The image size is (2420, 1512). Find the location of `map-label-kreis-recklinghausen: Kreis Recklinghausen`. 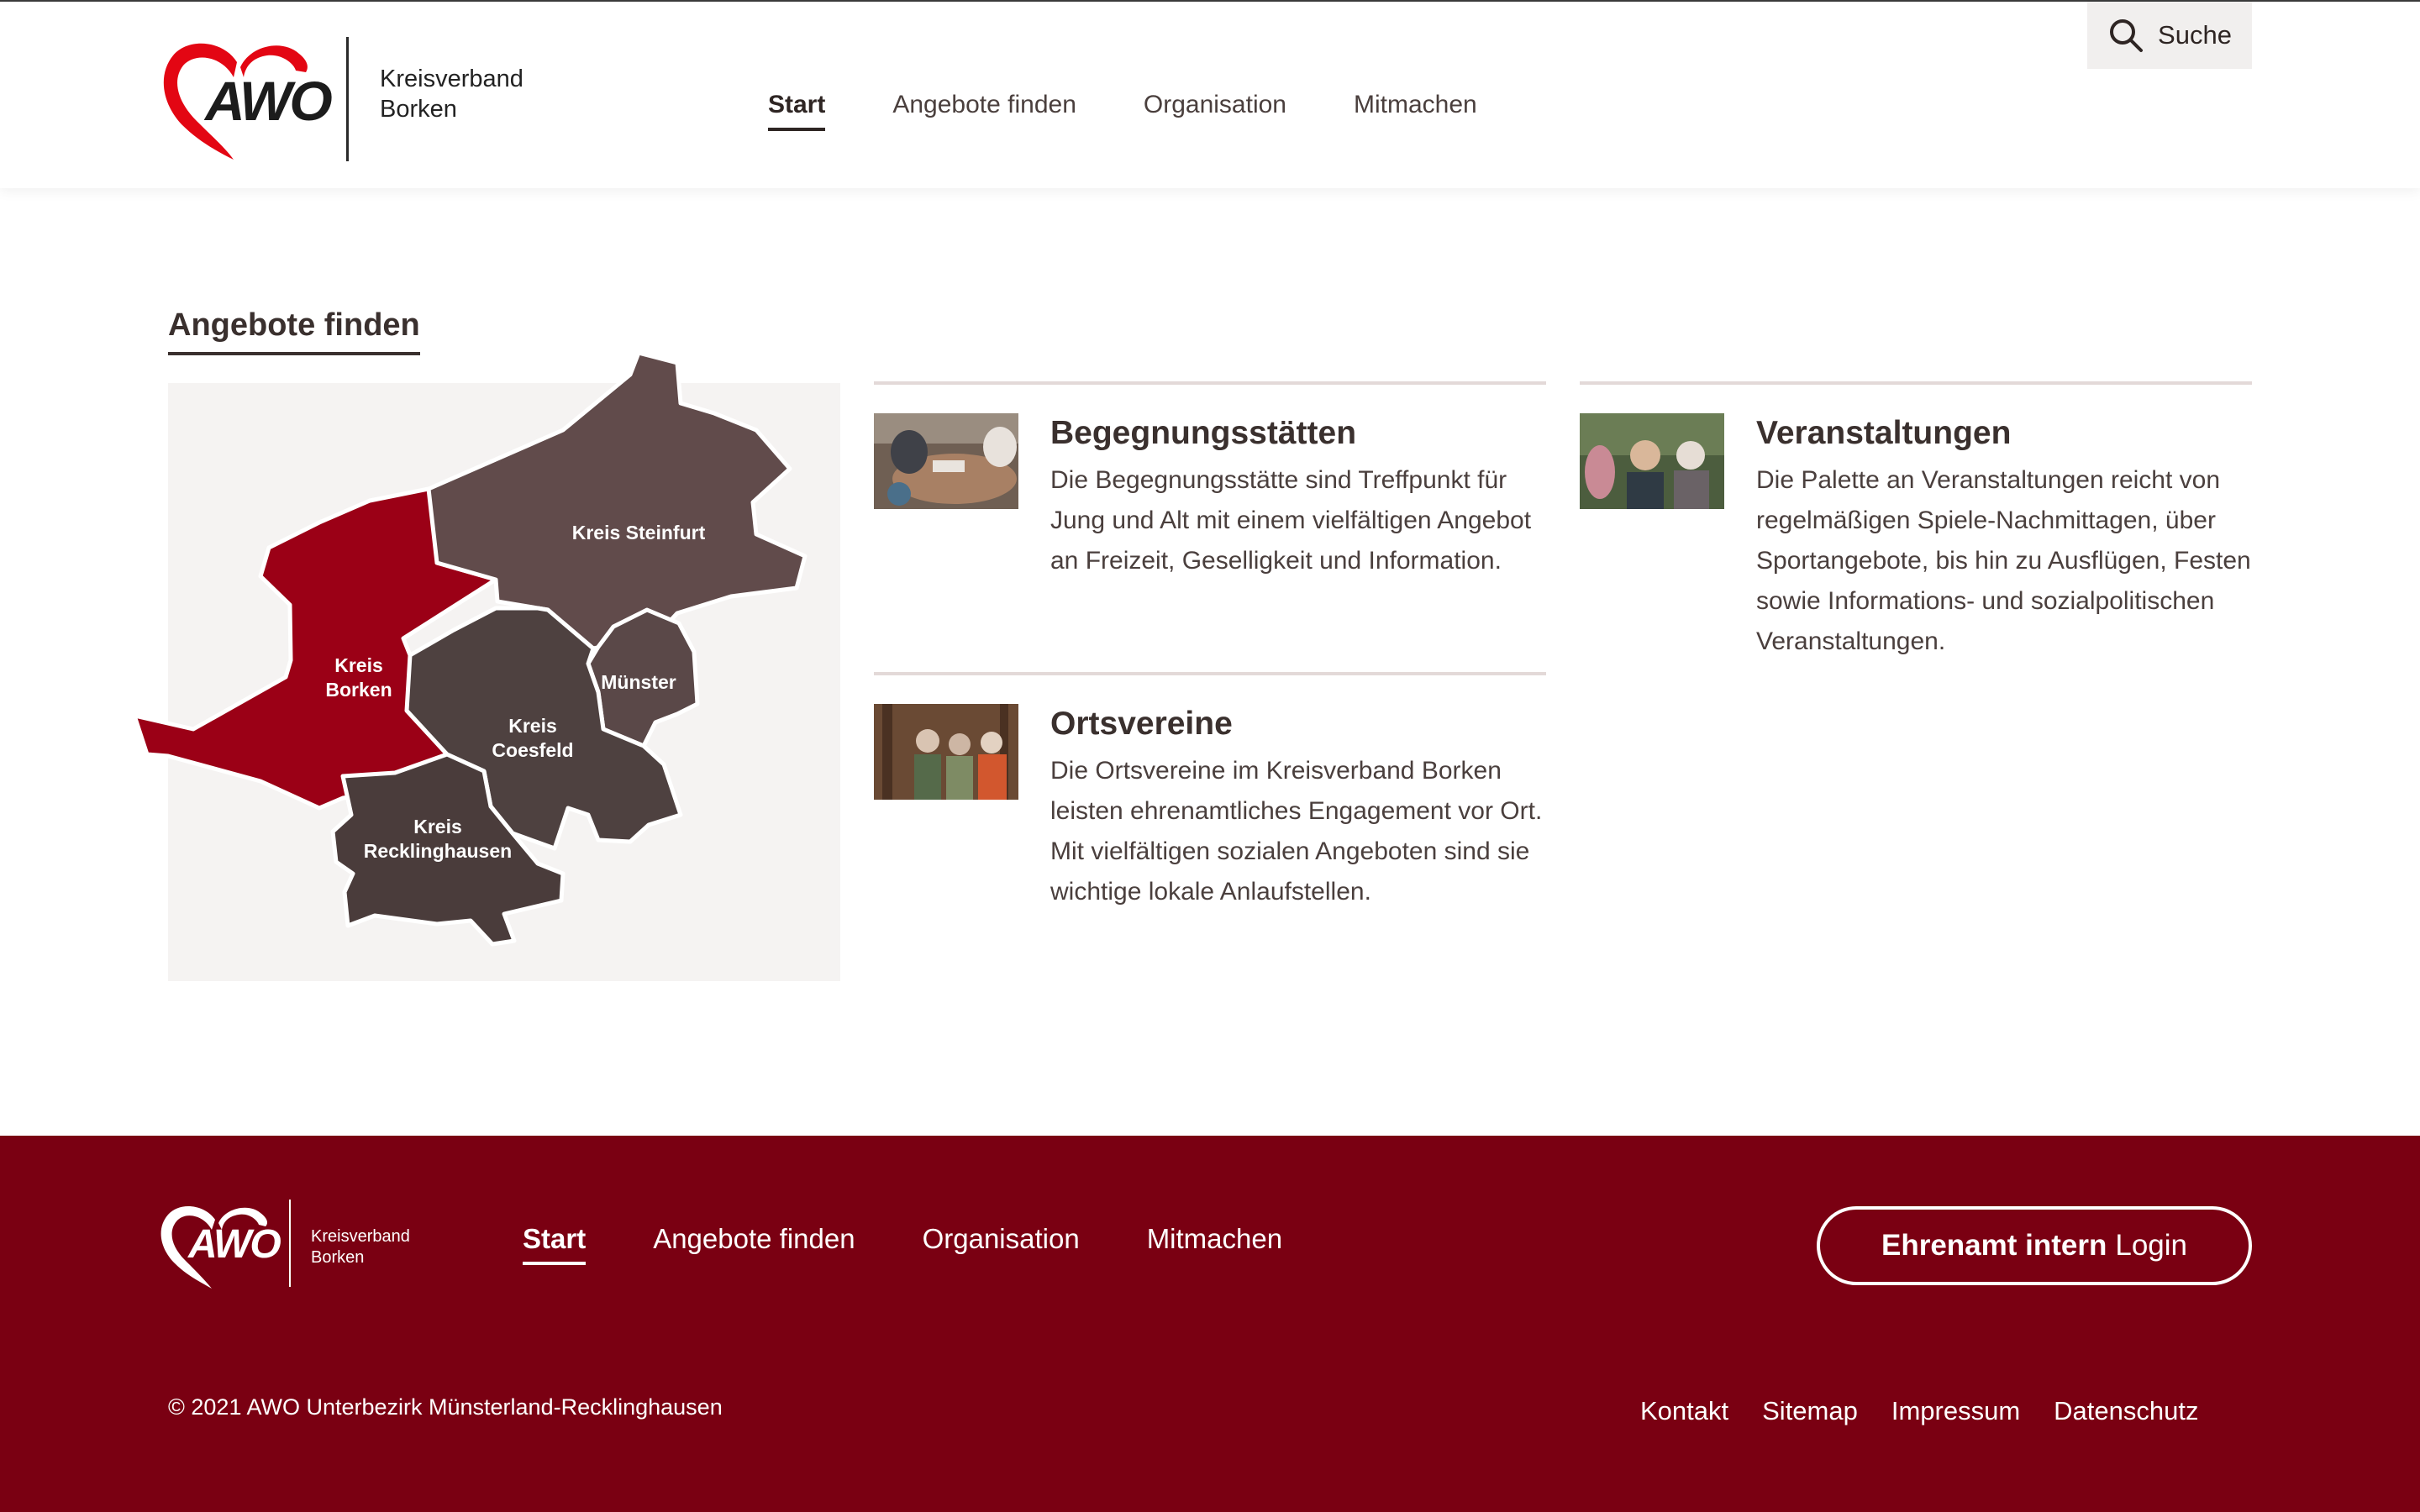

map-label-kreis-recklinghausen: Kreis Recklinghausen is located at coordinates (438, 839).